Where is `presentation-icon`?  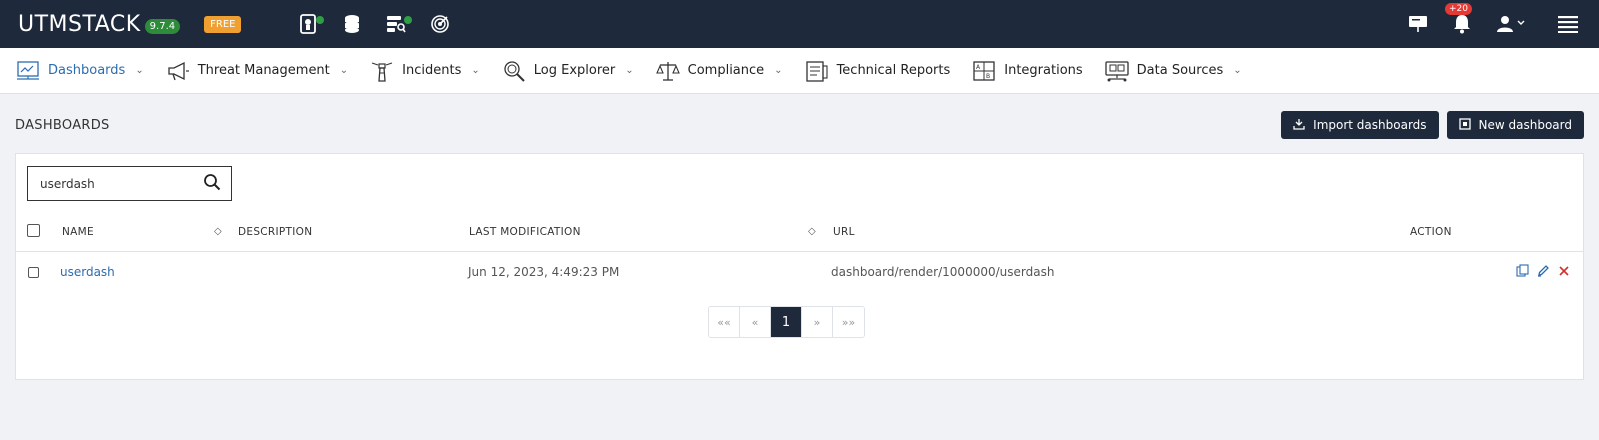 presentation-icon is located at coordinates (1418, 24).